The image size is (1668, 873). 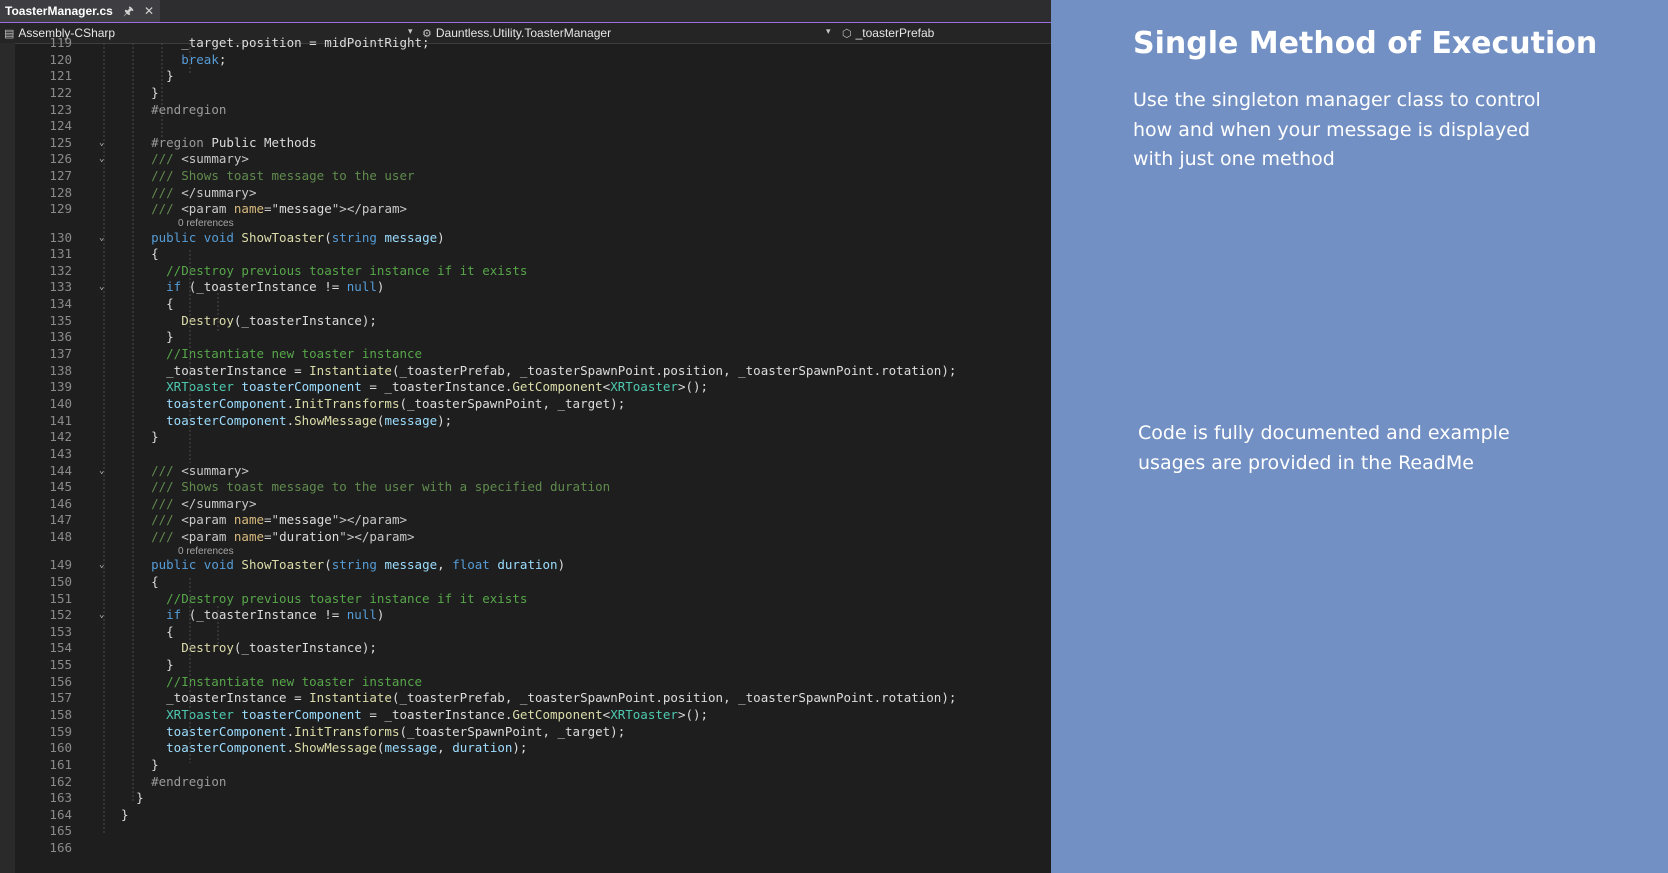 I want to click on code-line: 150 {, so click(x=525, y=582).